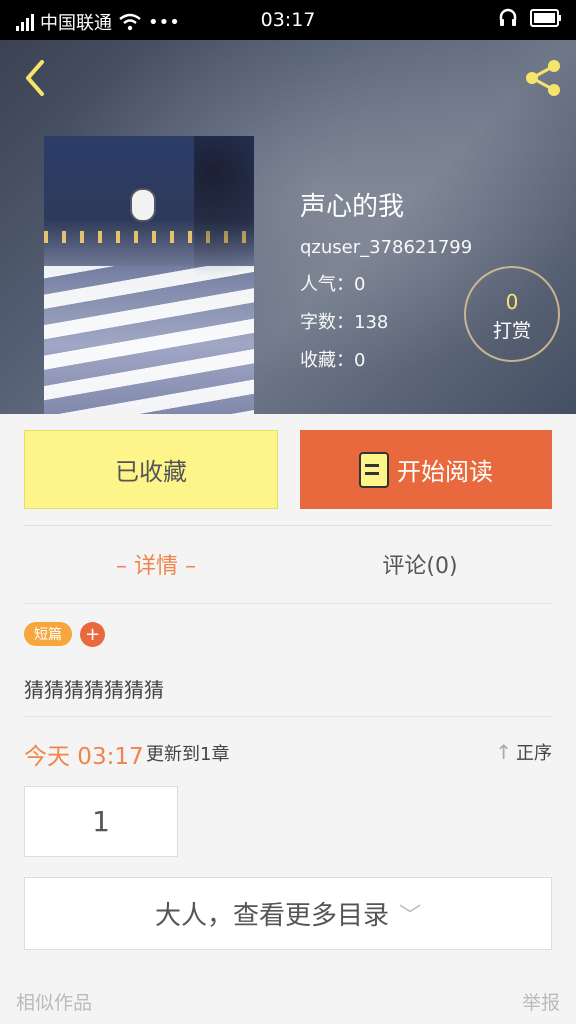 The height and width of the screenshot is (1024, 576). What do you see at coordinates (101, 821) in the screenshot?
I see `chapter-item: 1` at bounding box center [101, 821].